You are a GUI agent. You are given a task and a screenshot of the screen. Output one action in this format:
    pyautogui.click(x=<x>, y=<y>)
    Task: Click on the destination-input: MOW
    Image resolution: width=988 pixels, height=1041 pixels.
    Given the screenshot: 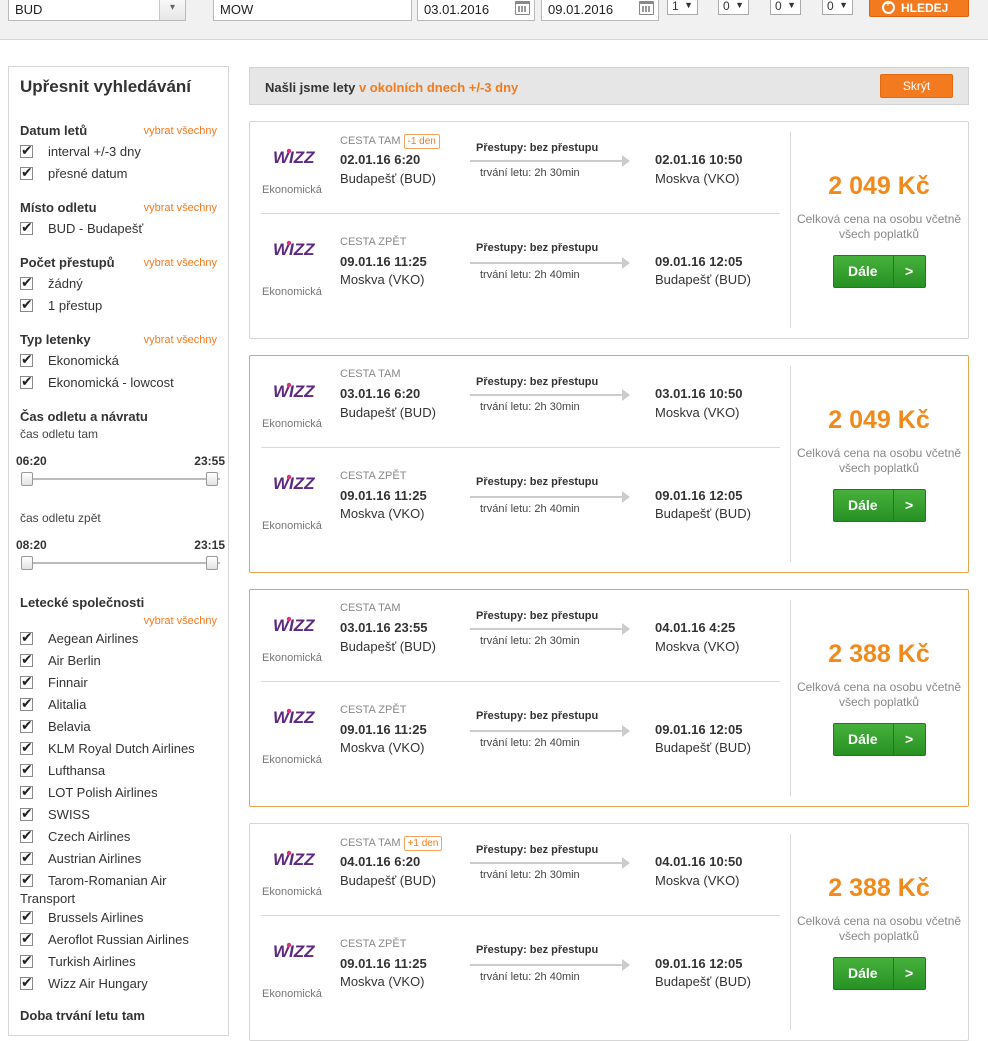 What is the action you would take?
    pyautogui.click(x=312, y=10)
    